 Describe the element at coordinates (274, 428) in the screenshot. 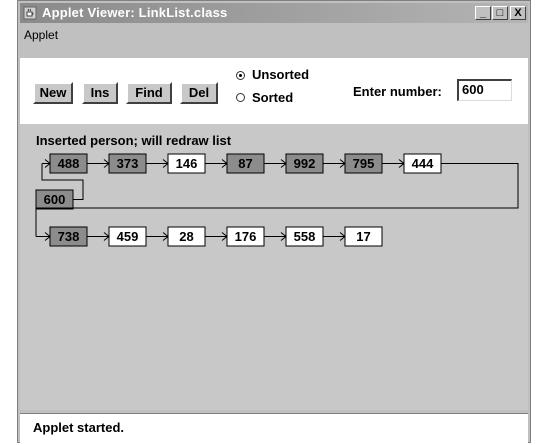

I see `status-bar: Applet started.` at that location.